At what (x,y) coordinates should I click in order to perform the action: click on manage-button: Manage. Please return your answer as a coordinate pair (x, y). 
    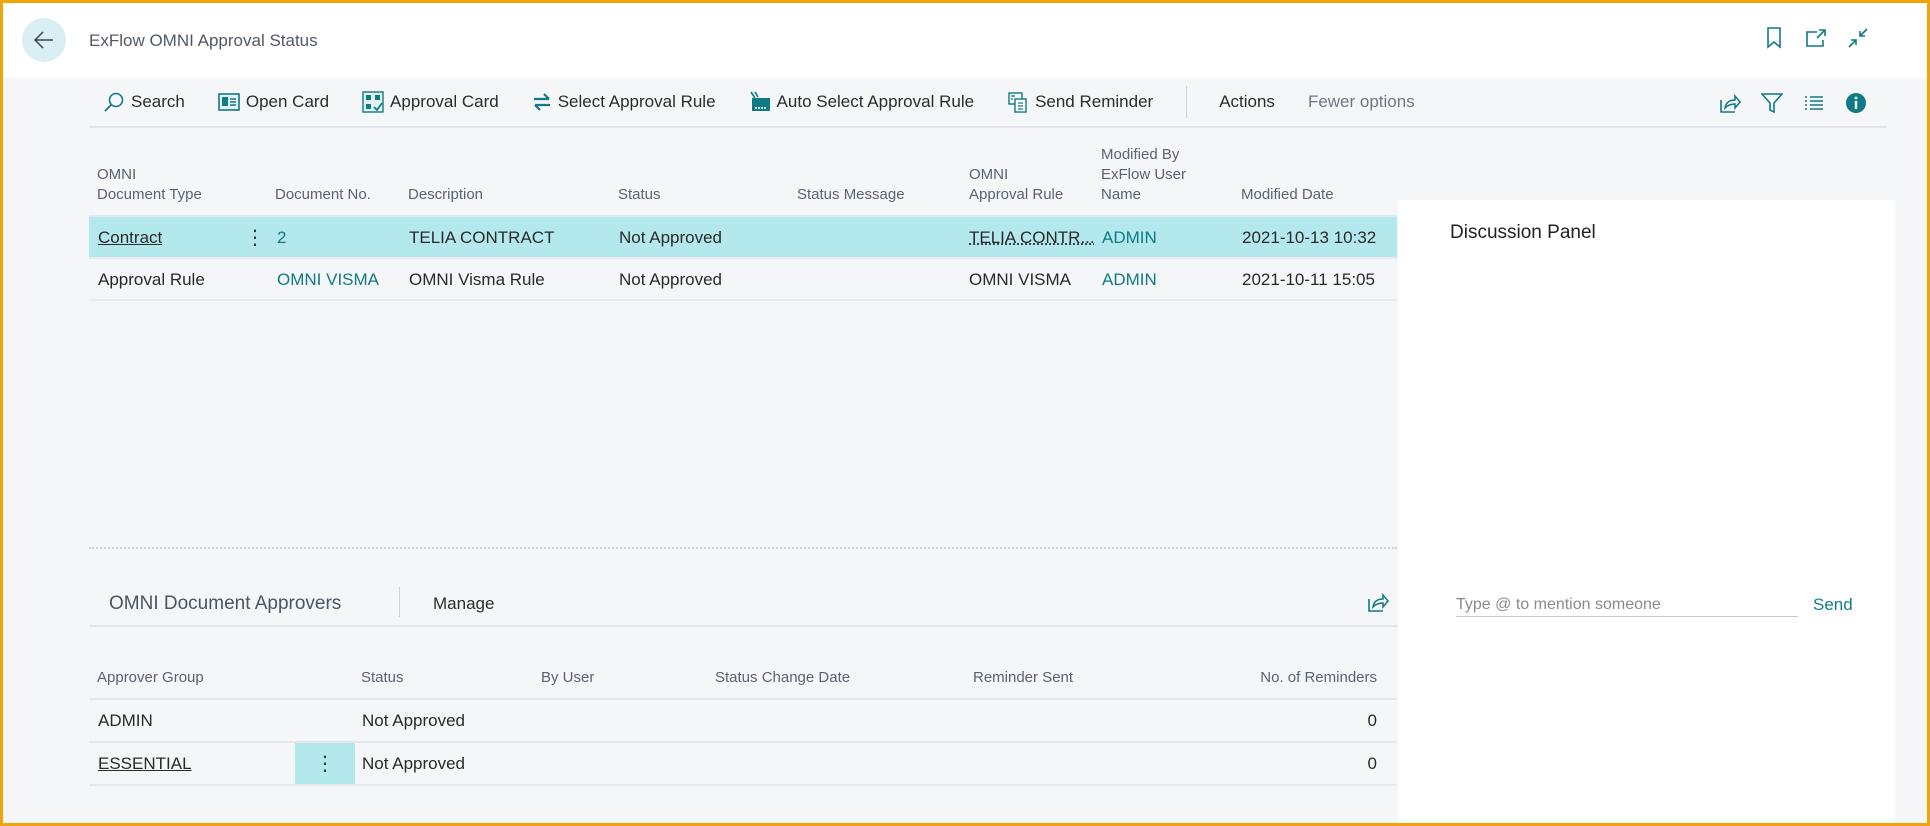
    Looking at the image, I should click on (463, 604).